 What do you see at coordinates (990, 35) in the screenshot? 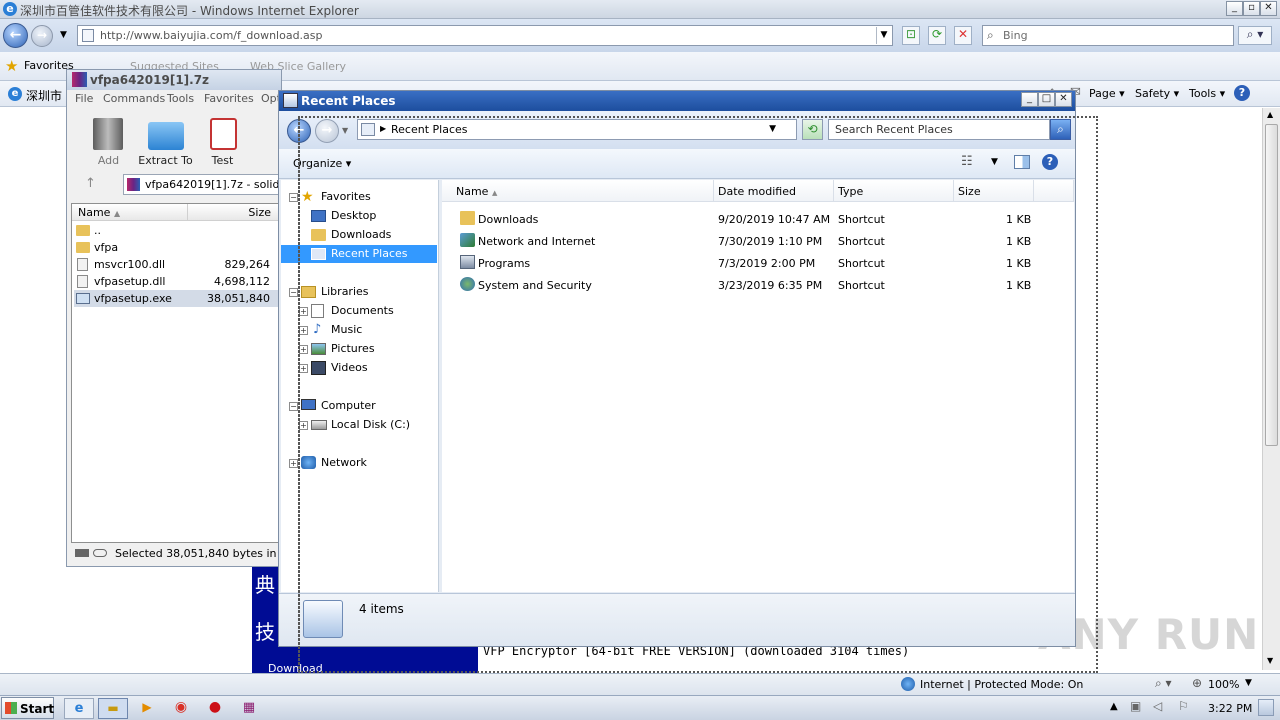
I see `bing-search-icon: ⌕` at bounding box center [990, 35].